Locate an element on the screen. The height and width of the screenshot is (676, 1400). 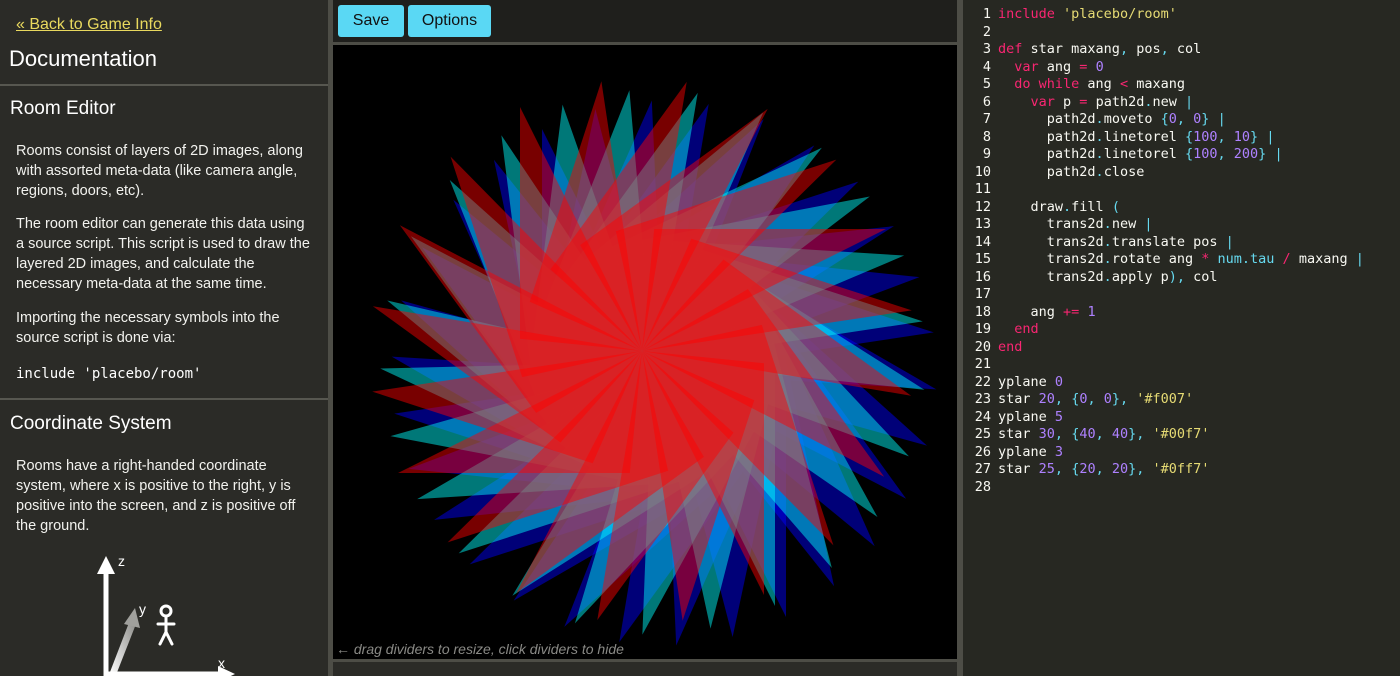
code-line: 17 is located at coordinates (1163, 295).